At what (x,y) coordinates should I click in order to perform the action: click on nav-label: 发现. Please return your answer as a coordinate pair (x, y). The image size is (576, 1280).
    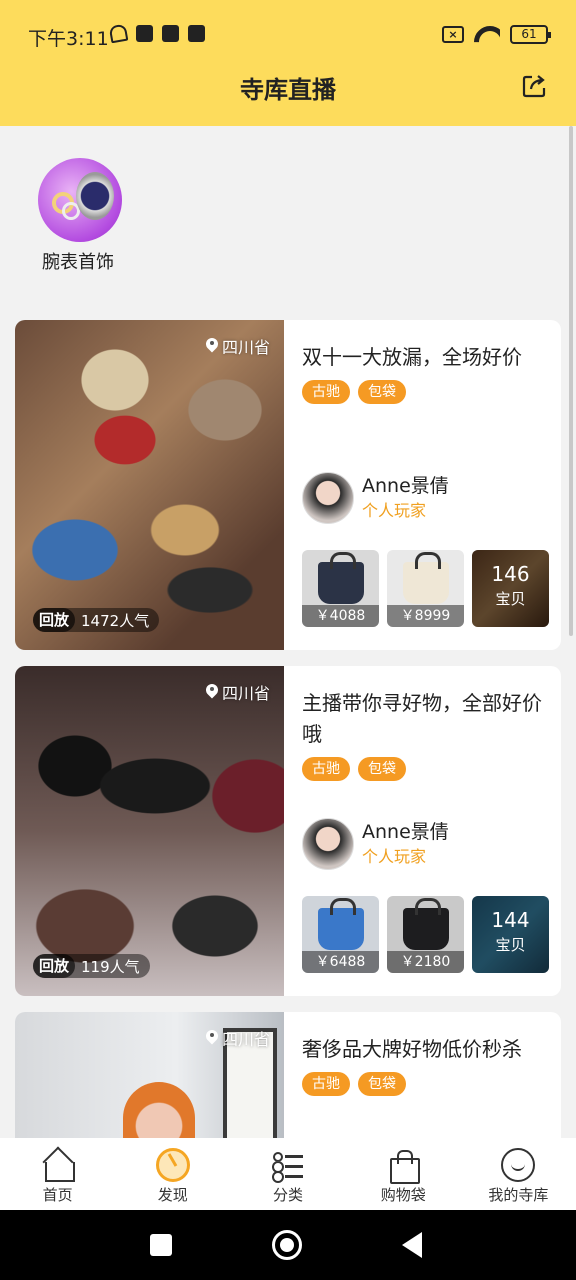
    Looking at the image, I should click on (172, 1195).